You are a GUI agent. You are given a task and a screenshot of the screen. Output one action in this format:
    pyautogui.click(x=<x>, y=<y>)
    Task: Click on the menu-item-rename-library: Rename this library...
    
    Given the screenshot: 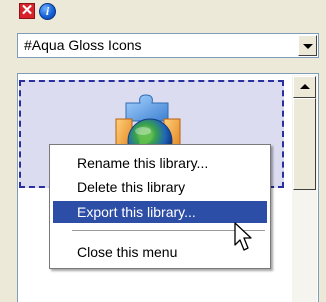 What is the action you would take?
    pyautogui.click(x=160, y=163)
    